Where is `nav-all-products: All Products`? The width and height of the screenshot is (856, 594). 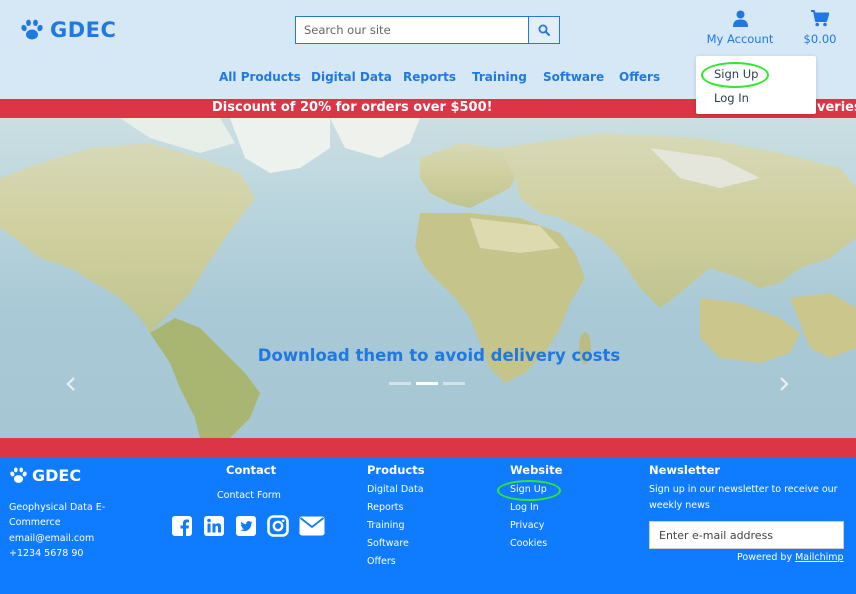
nav-all-products: All Products is located at coordinates (260, 77).